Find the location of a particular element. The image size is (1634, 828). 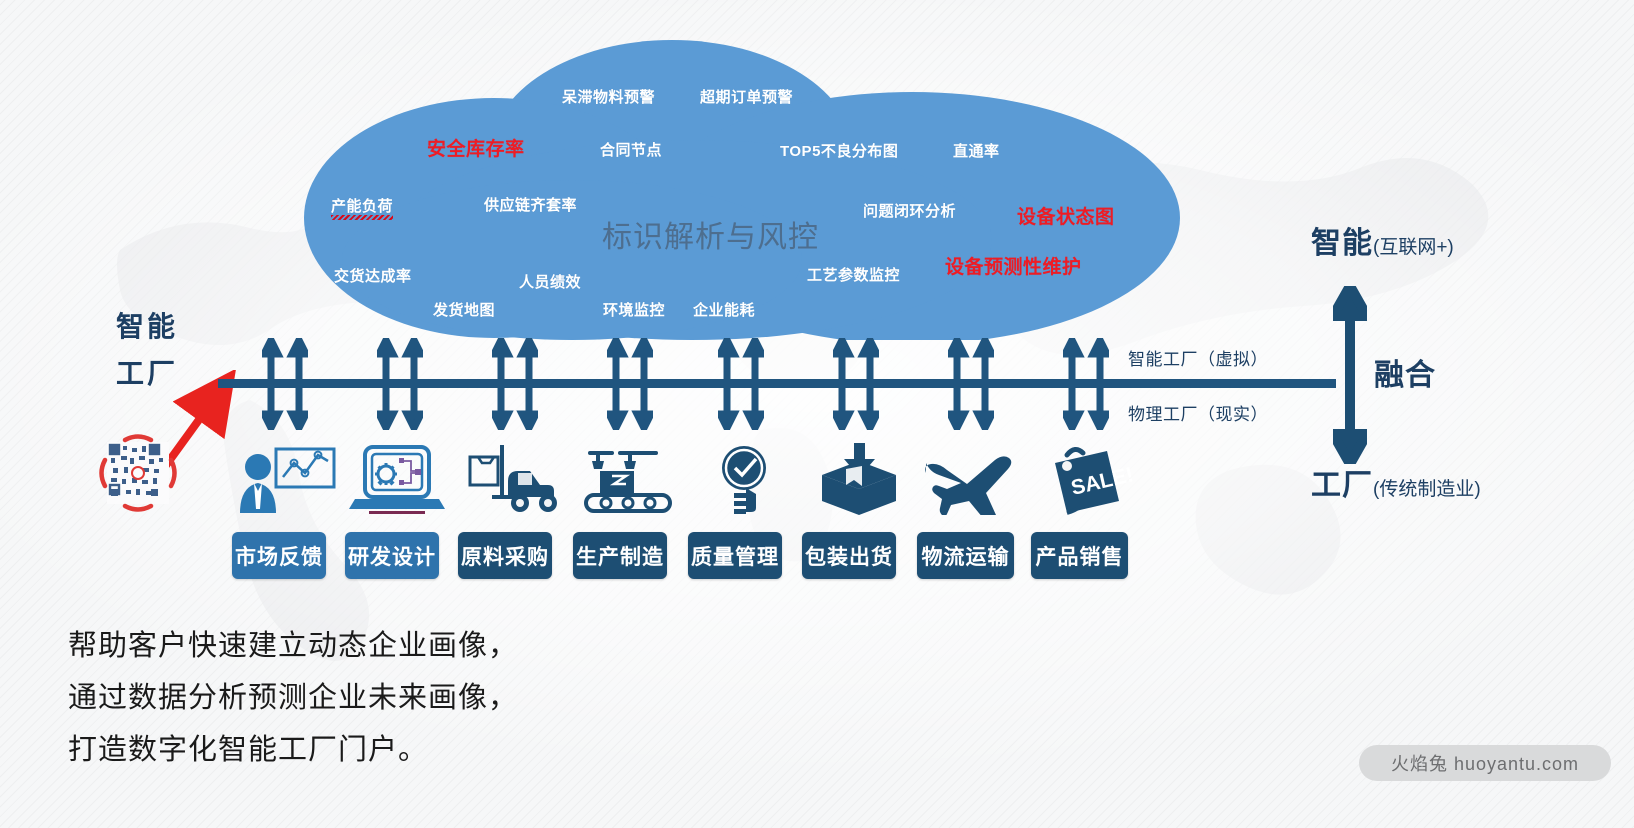

process-chip-4-label: 质量管理 is located at coordinates (735, 557).